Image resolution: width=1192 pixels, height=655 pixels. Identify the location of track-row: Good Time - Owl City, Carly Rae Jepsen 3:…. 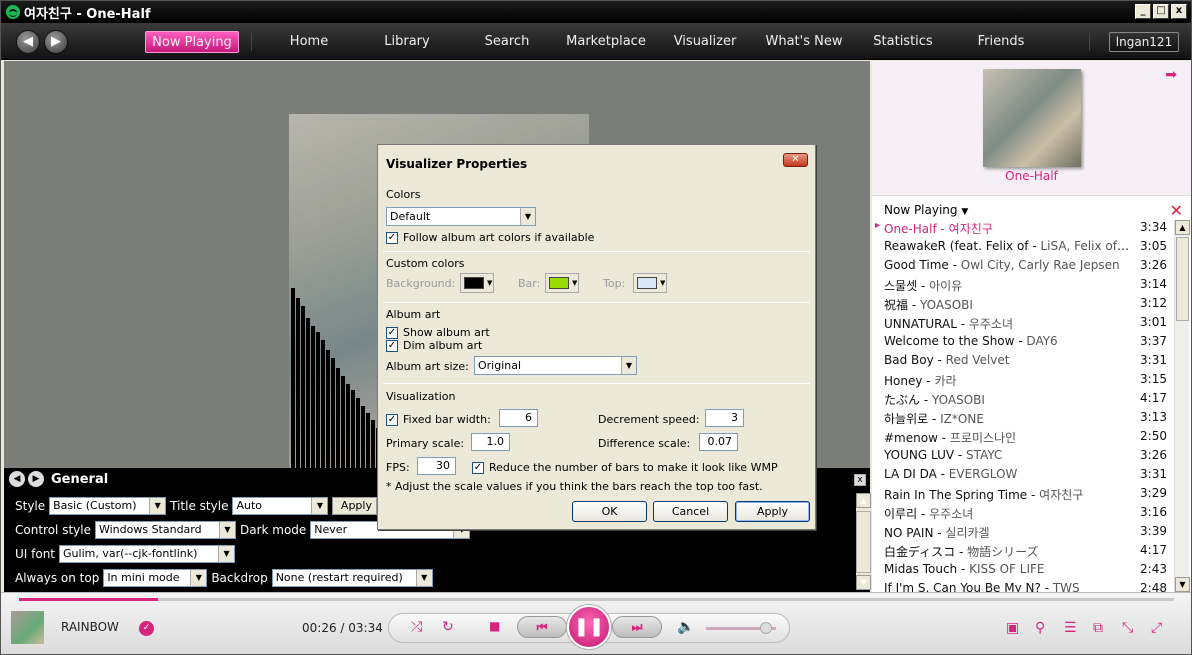
(1025, 267).